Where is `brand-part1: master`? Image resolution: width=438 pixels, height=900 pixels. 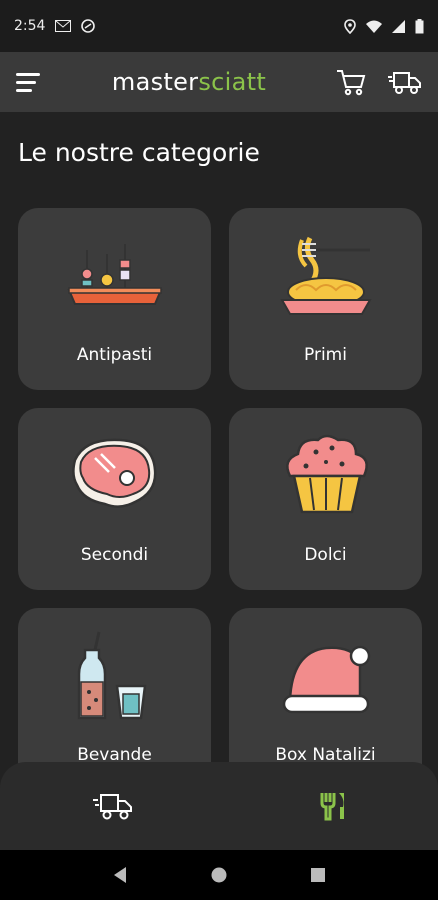
brand-part1: master is located at coordinates (155, 82).